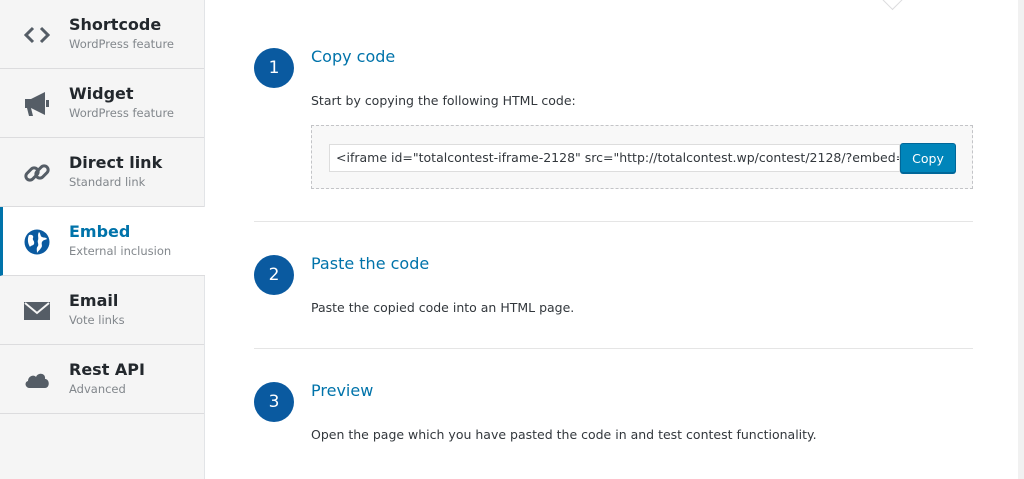 This screenshot has height=479, width=1024. What do you see at coordinates (120, 251) in the screenshot?
I see `sidebar-item-subtitle: External inclusion` at bounding box center [120, 251].